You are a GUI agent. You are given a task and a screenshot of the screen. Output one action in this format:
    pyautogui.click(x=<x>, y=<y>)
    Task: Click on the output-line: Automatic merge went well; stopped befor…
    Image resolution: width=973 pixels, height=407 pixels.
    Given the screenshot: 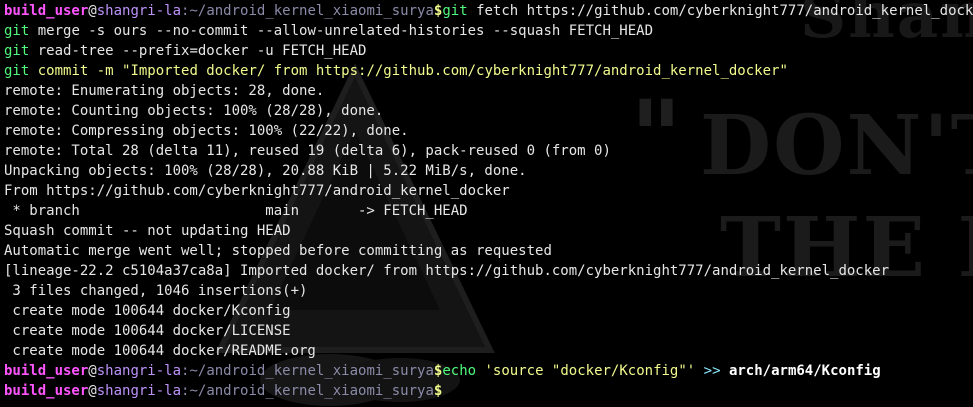 What is the action you would take?
    pyautogui.click(x=278, y=251)
    